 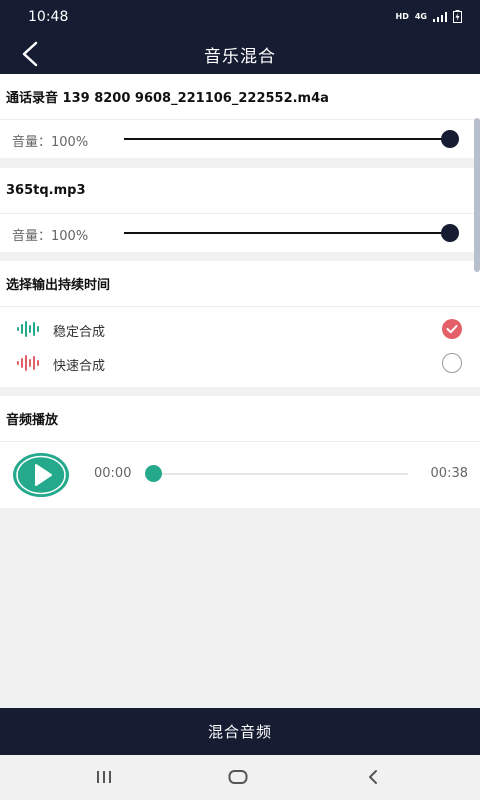 I want to click on network-indicator: 4G, so click(x=420, y=16).